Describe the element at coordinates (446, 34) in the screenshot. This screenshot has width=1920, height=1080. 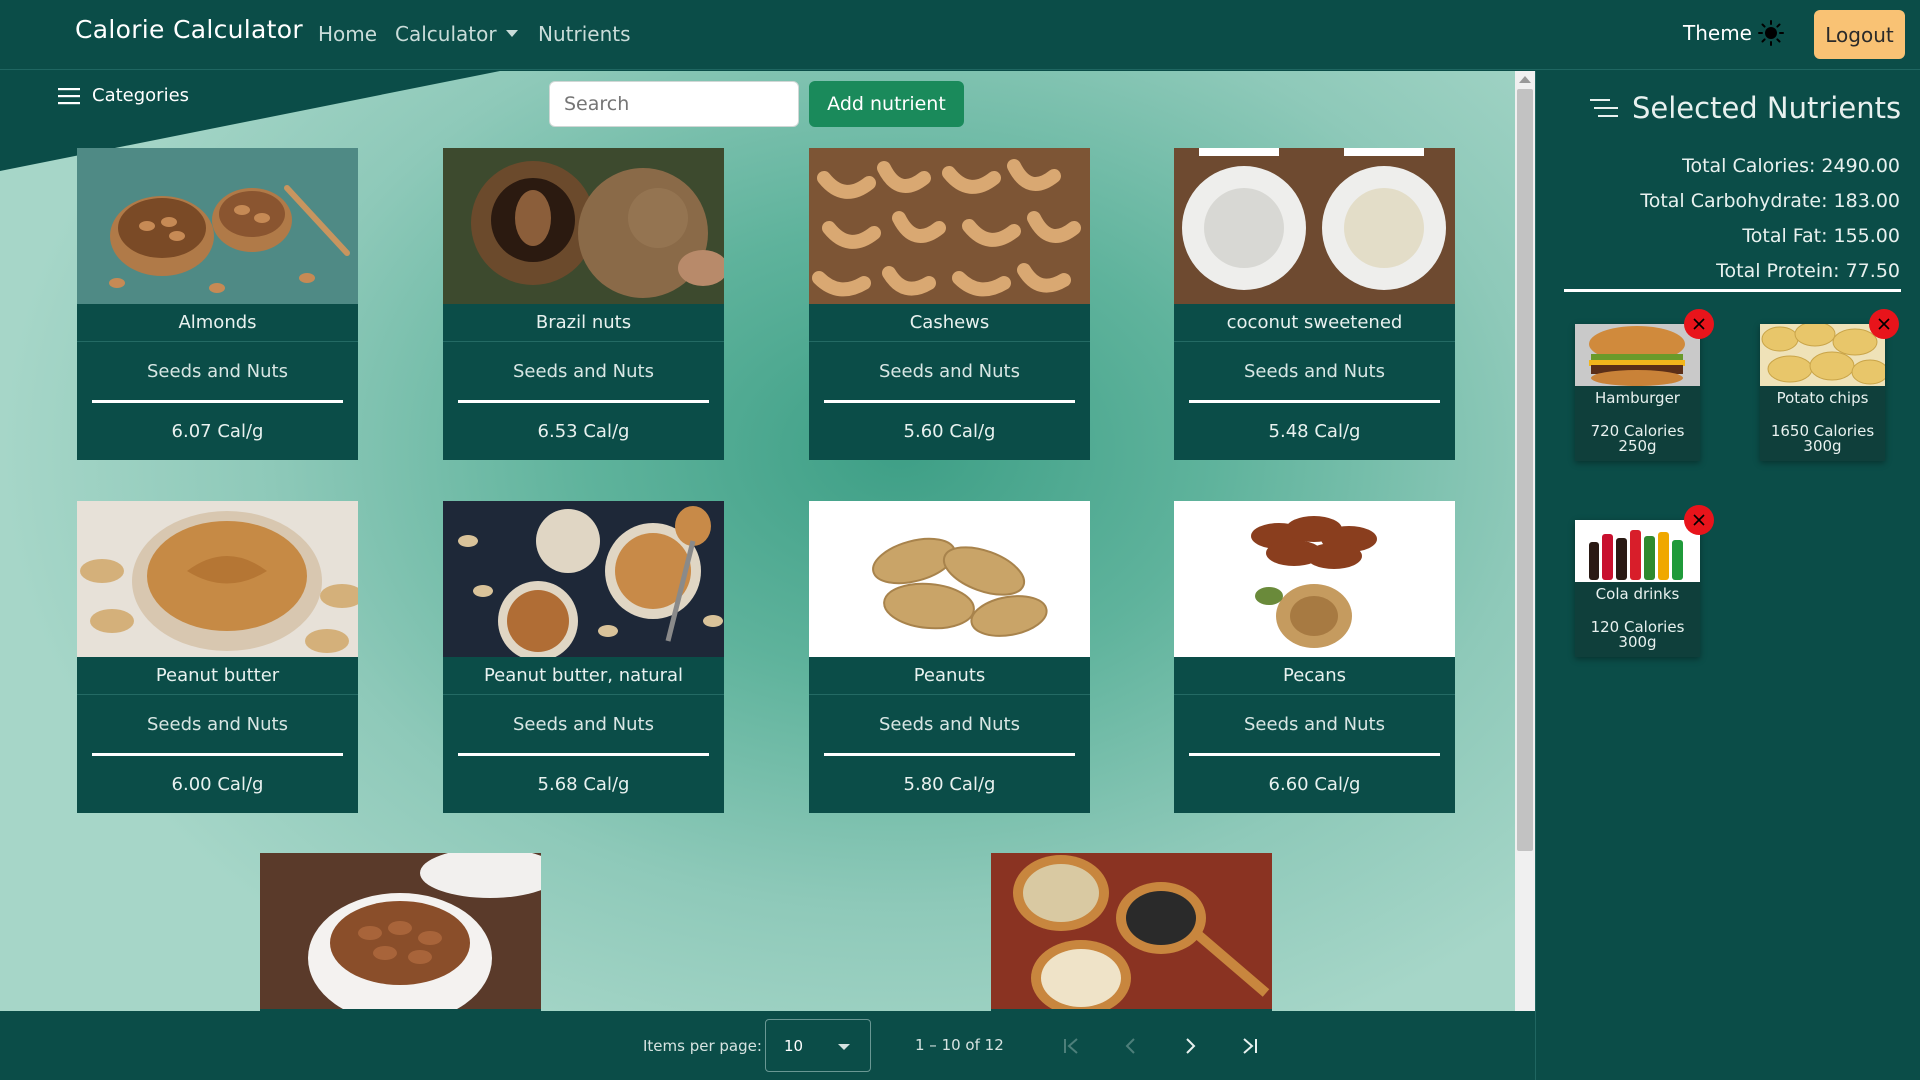
I see `nav-calculator-label: Calculator` at that location.